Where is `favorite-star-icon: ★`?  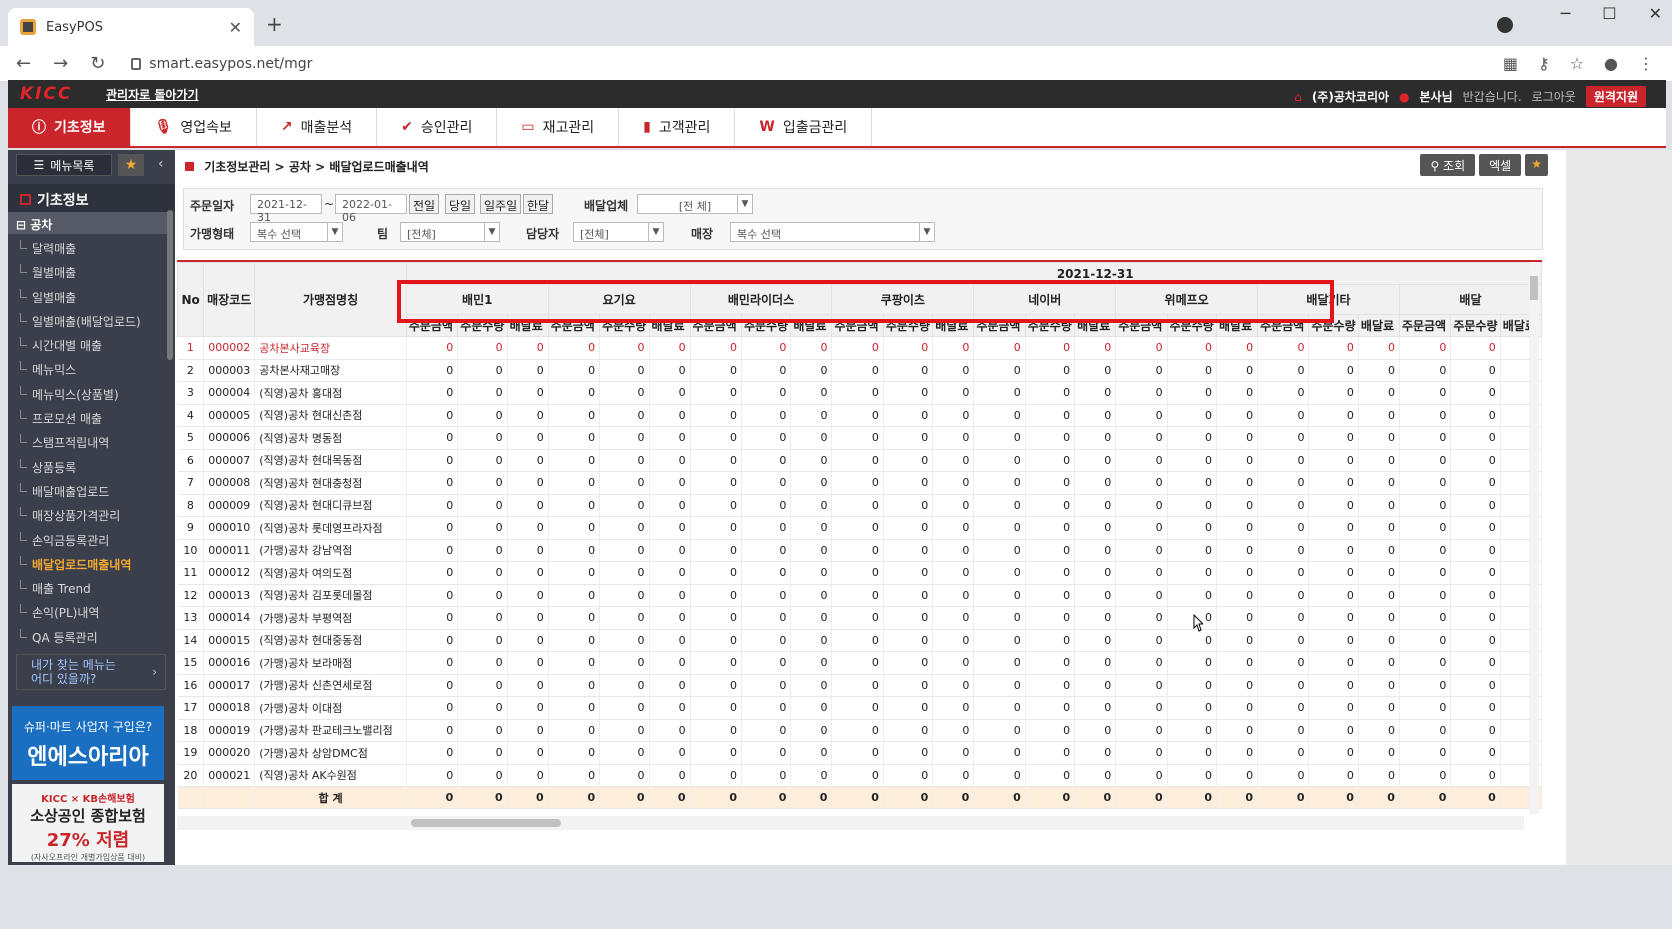 favorite-star-icon: ★ is located at coordinates (1536, 165).